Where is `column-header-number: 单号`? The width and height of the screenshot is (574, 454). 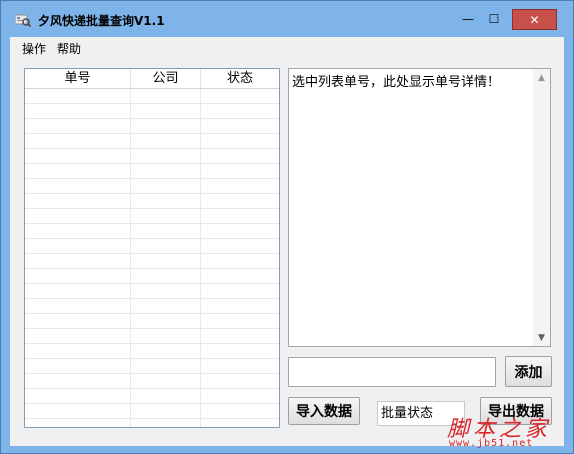
column-header-number: 单号 is located at coordinates (78, 78).